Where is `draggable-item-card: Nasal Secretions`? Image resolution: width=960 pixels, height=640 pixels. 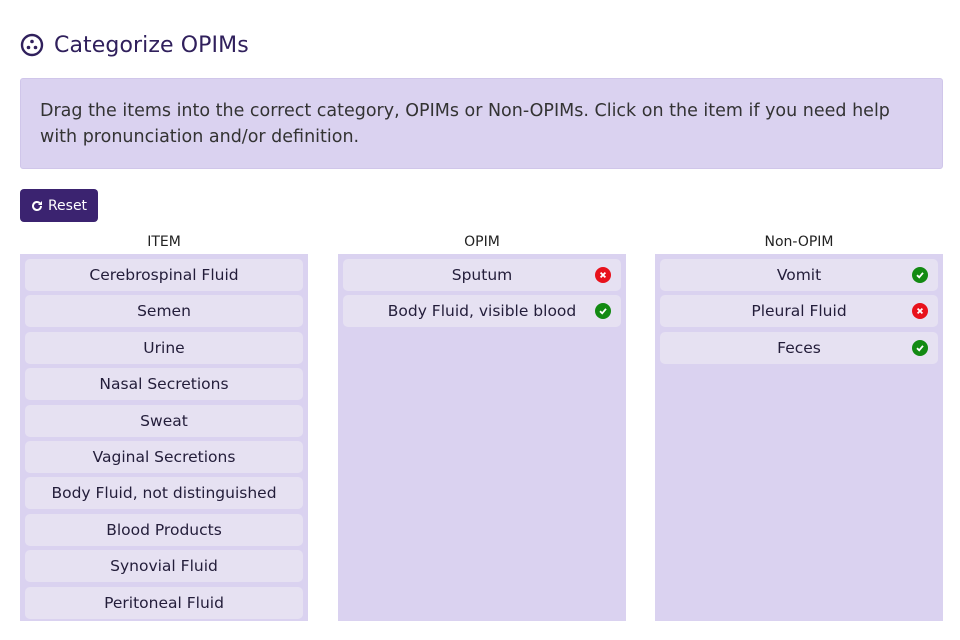 draggable-item-card: Nasal Secretions is located at coordinates (164, 384).